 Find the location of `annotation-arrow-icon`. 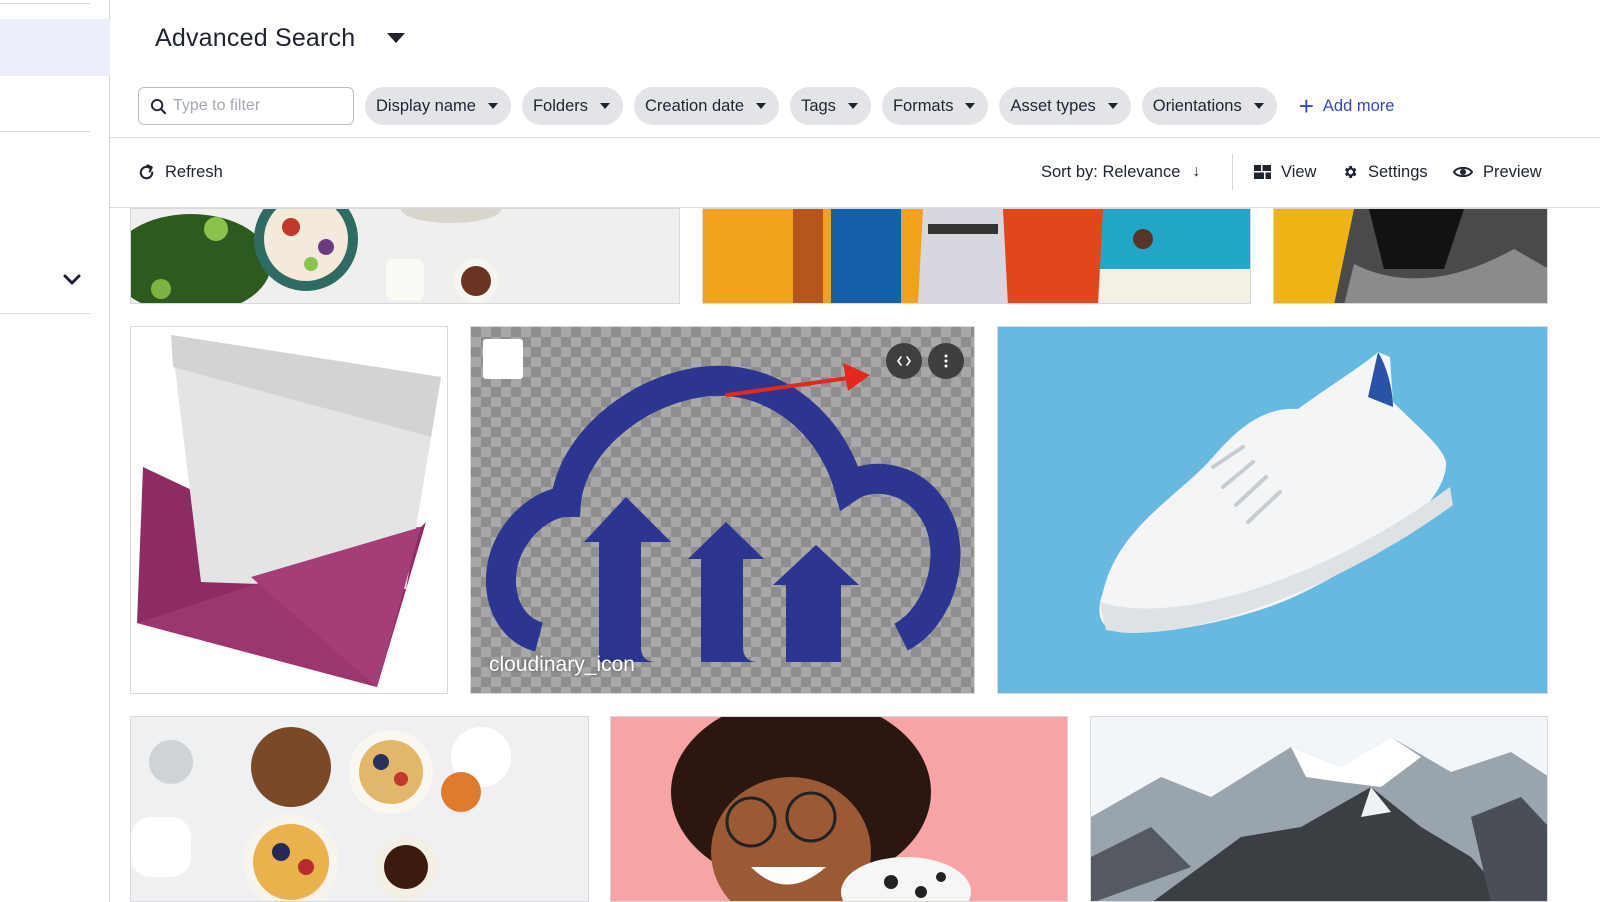

annotation-arrow-icon is located at coordinates (797, 380).